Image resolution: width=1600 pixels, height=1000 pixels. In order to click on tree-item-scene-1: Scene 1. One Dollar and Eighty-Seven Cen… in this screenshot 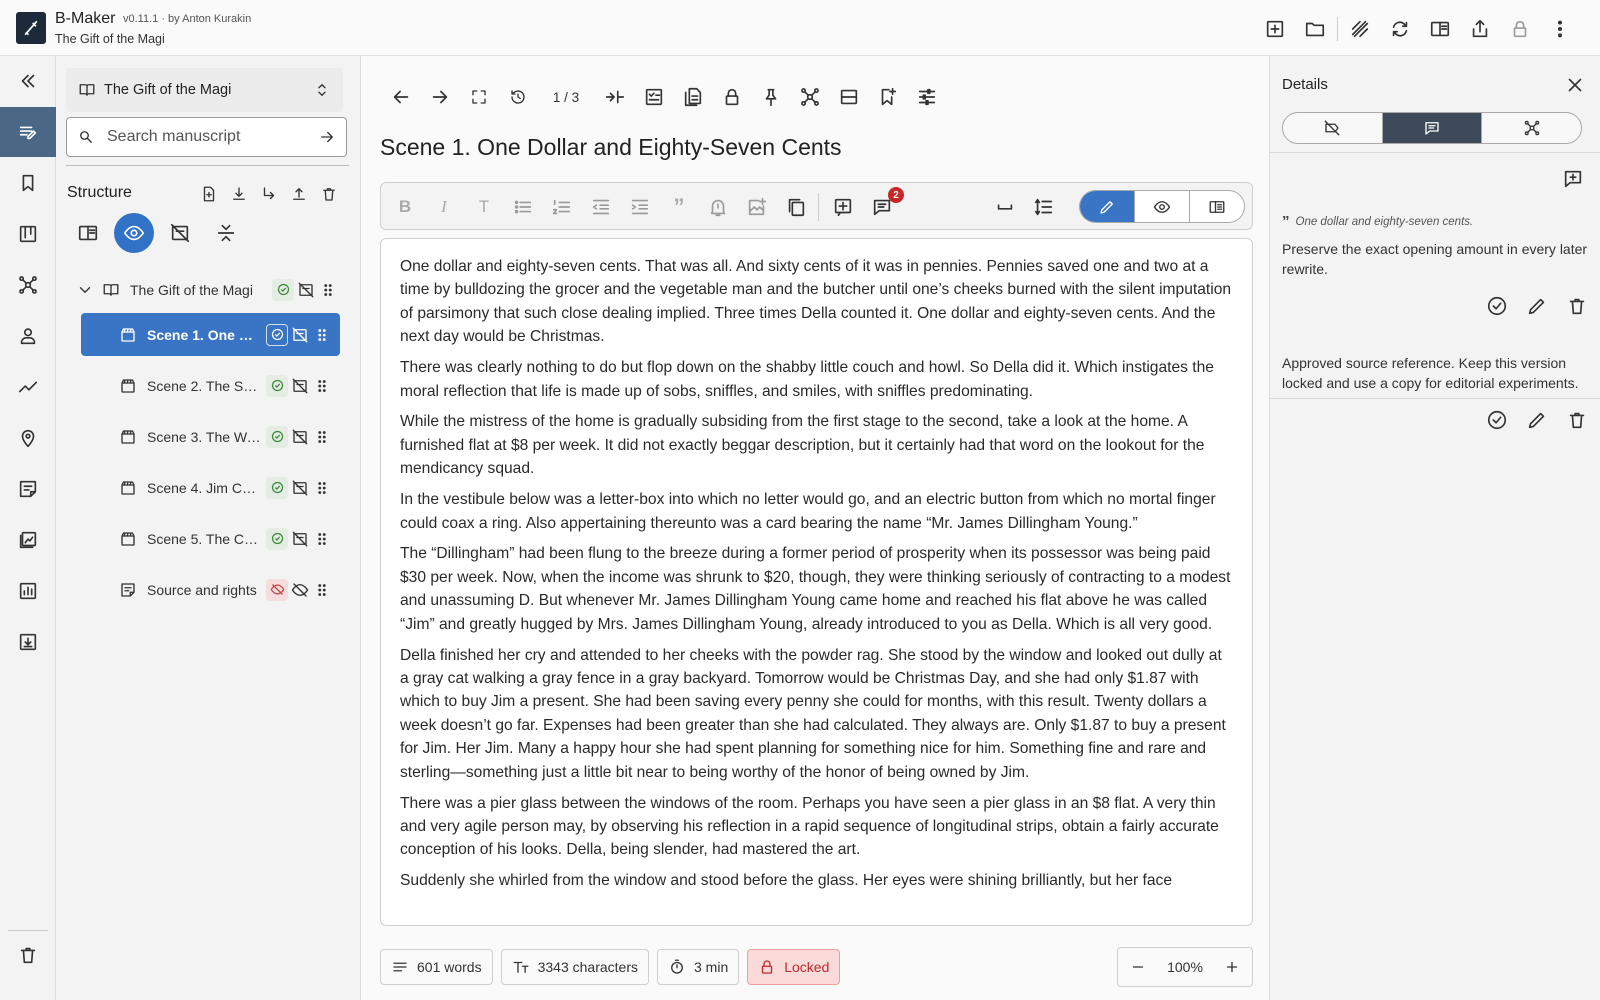, I will do `click(210, 334)`.